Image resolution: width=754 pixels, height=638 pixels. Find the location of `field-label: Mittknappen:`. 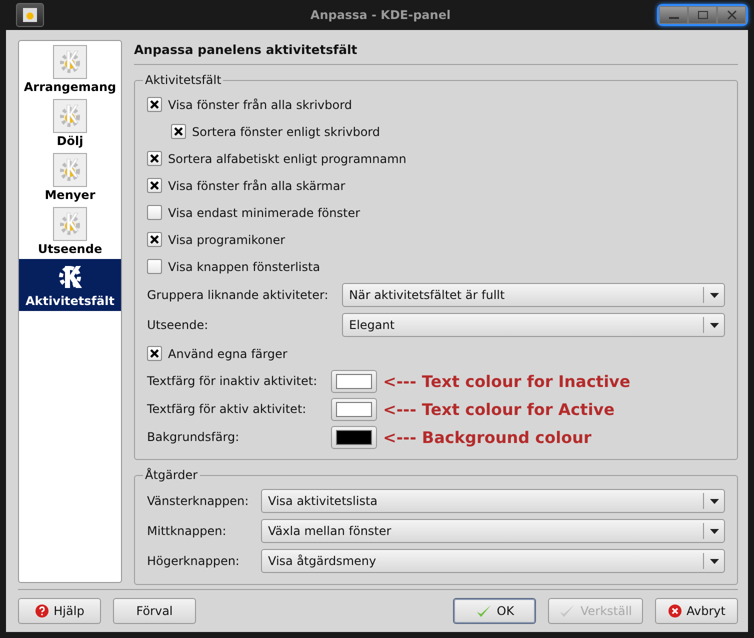

field-label: Mittknappen: is located at coordinates (187, 531).